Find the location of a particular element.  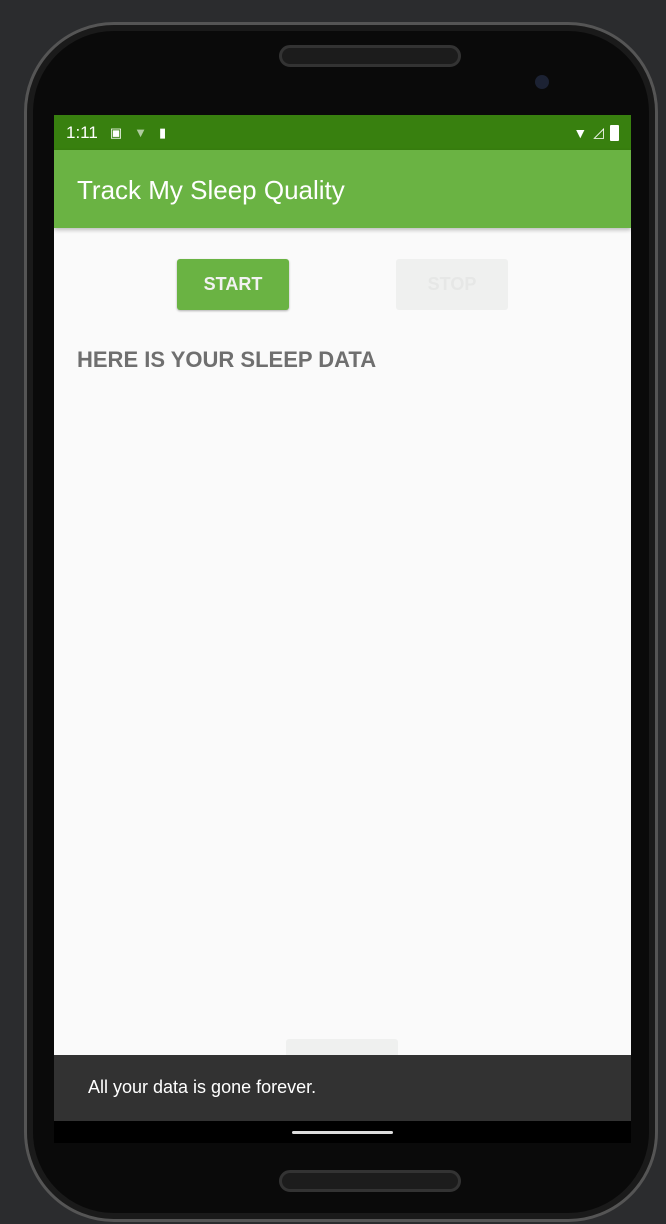

status-time: 1:11 is located at coordinates (82, 132).